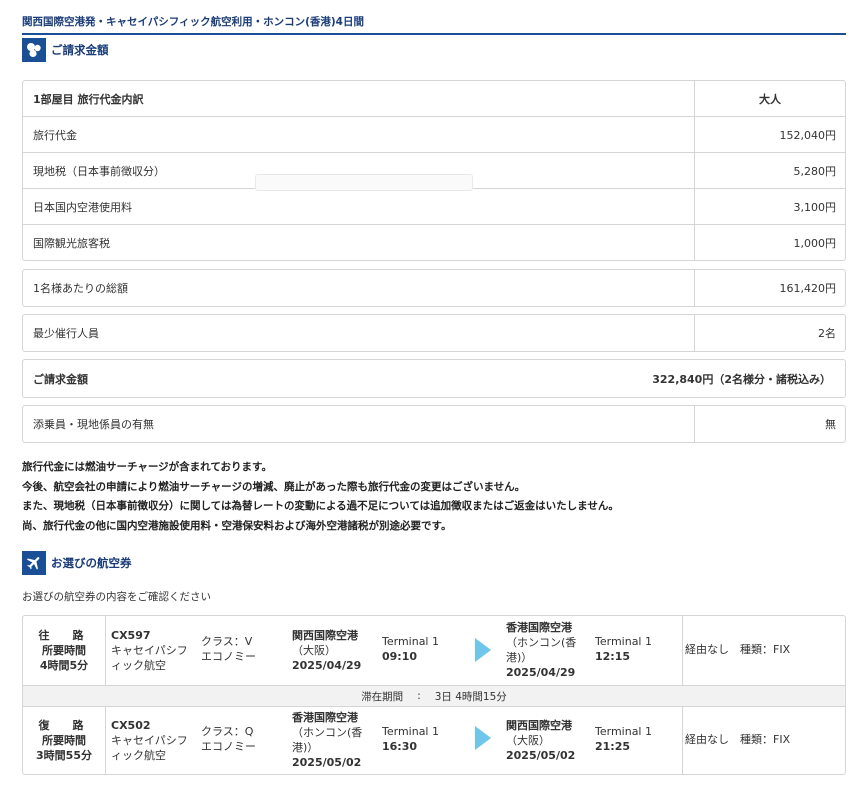 Image resolution: width=862 pixels, height=795 pixels. What do you see at coordinates (327, 762) in the screenshot?
I see `departure-date: 2025/05/02` at bounding box center [327, 762].